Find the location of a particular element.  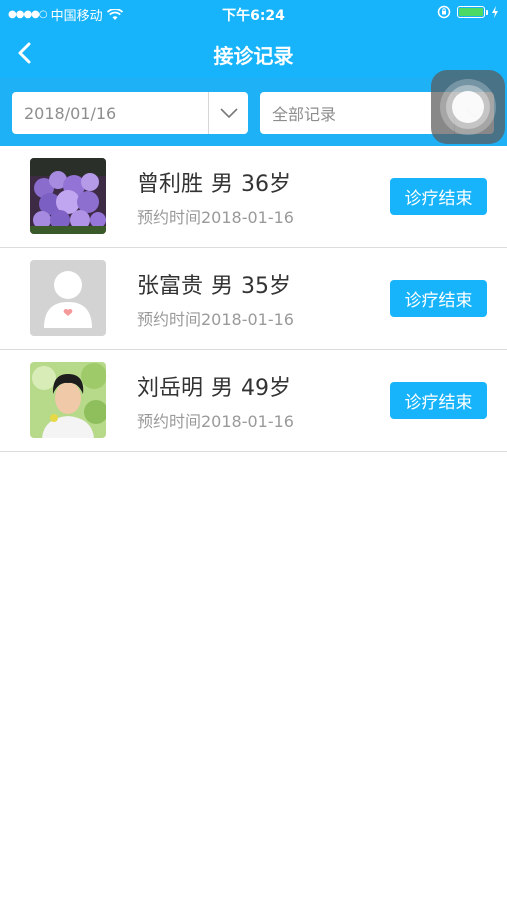

record-type-select-value: 全部记录 is located at coordinates (304, 114).